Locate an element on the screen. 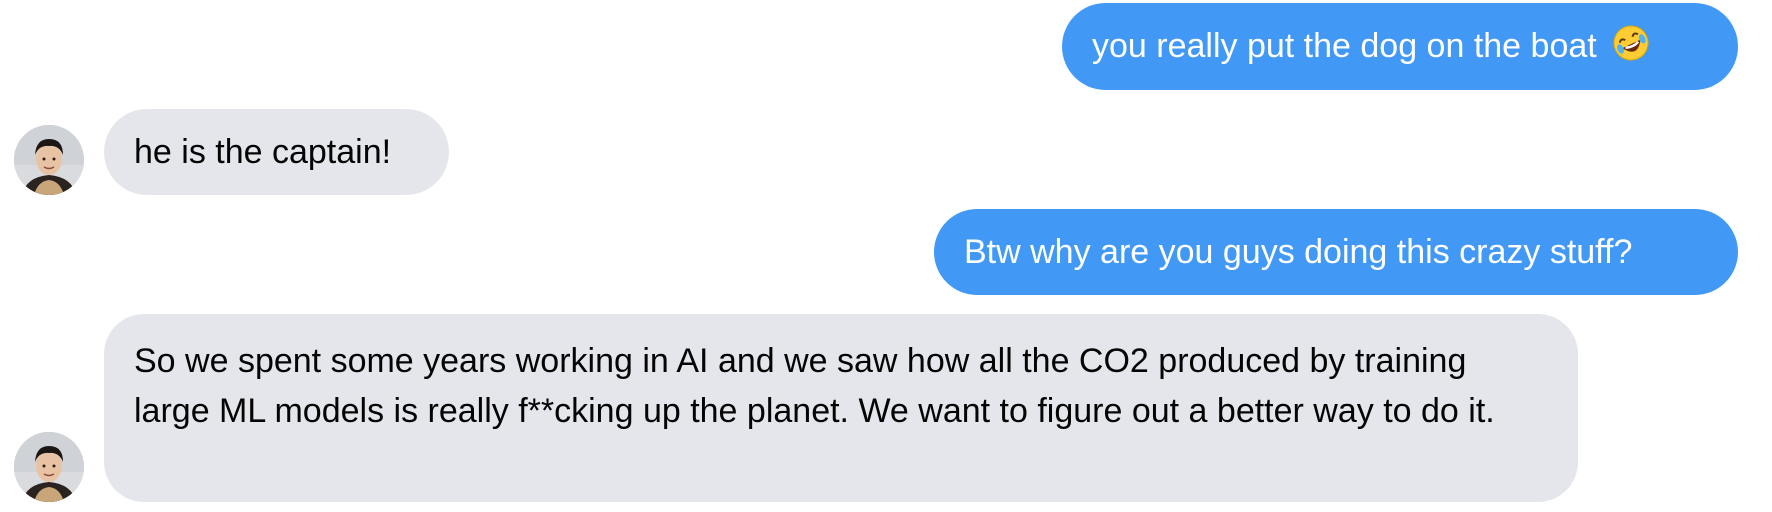 Image resolution: width=1772 pixels, height=512 pixels. message-bubble-received: he is the captain! is located at coordinates (276, 152).